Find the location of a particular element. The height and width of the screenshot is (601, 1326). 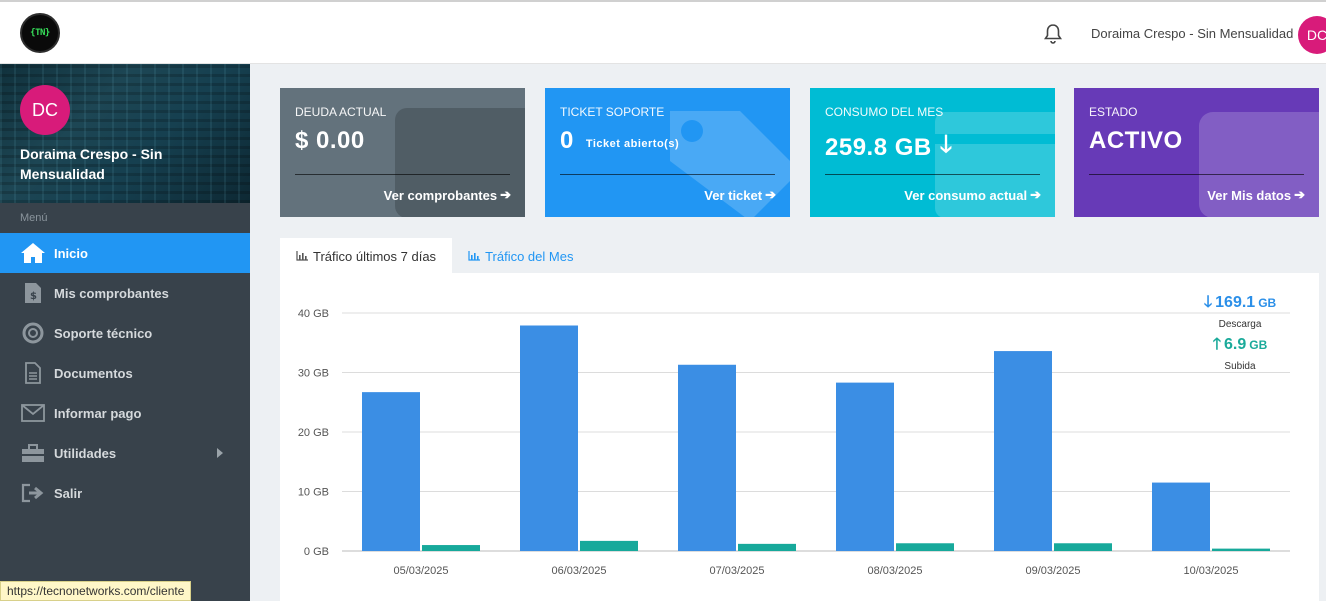

sidebar-item-informar-pago: Informar pago is located at coordinates (125, 413).